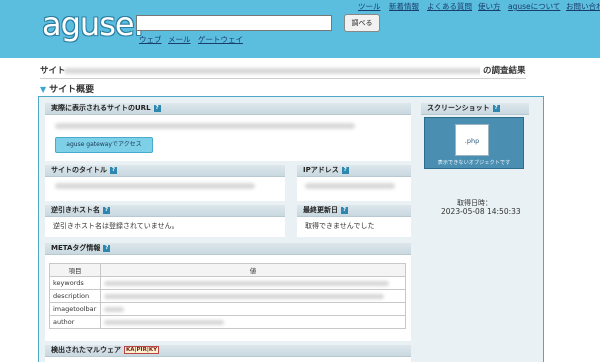  Describe the element at coordinates (472, 140) in the screenshot. I see `php-file-icon: .php` at that location.